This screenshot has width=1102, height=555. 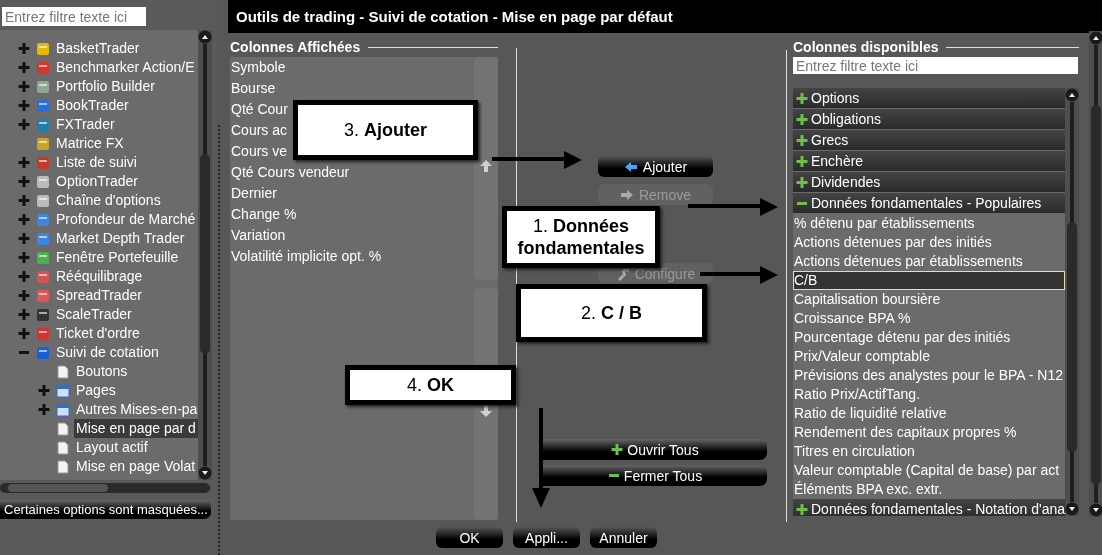 I want to click on list-item: Actions détenues par des initiés, so click(x=929, y=242).